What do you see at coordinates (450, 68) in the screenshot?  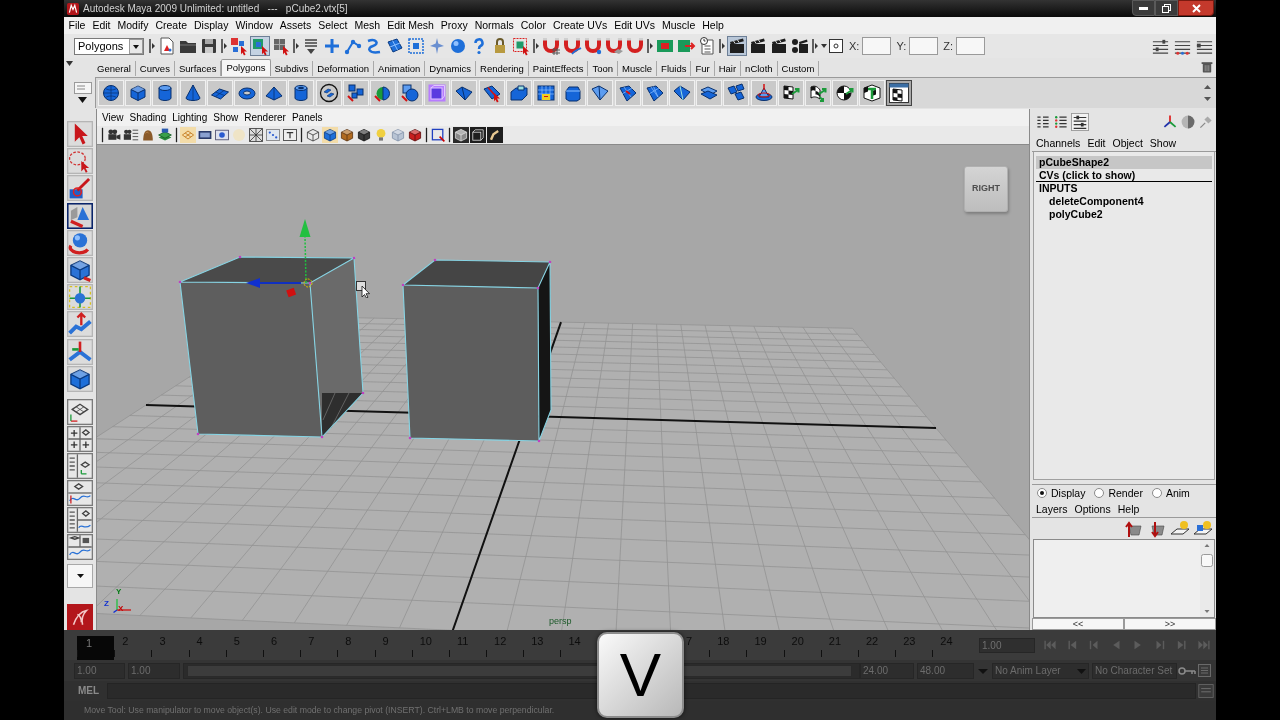 I see `shelf-tab: Dynamics` at bounding box center [450, 68].